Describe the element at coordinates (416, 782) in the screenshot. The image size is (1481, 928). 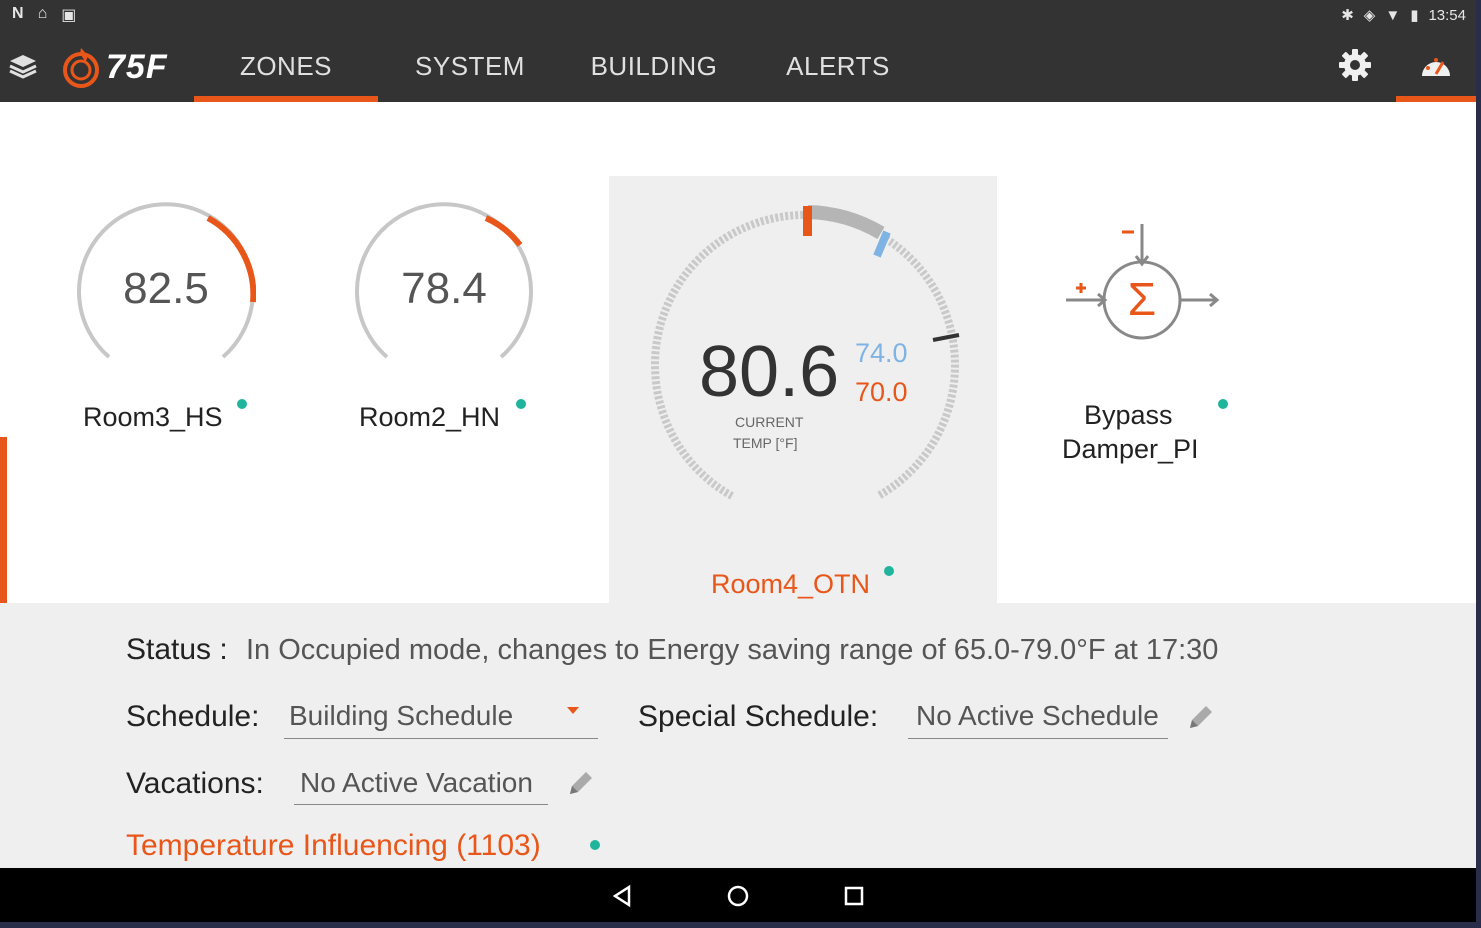
I see `vacations-value: No Active Vacation` at that location.